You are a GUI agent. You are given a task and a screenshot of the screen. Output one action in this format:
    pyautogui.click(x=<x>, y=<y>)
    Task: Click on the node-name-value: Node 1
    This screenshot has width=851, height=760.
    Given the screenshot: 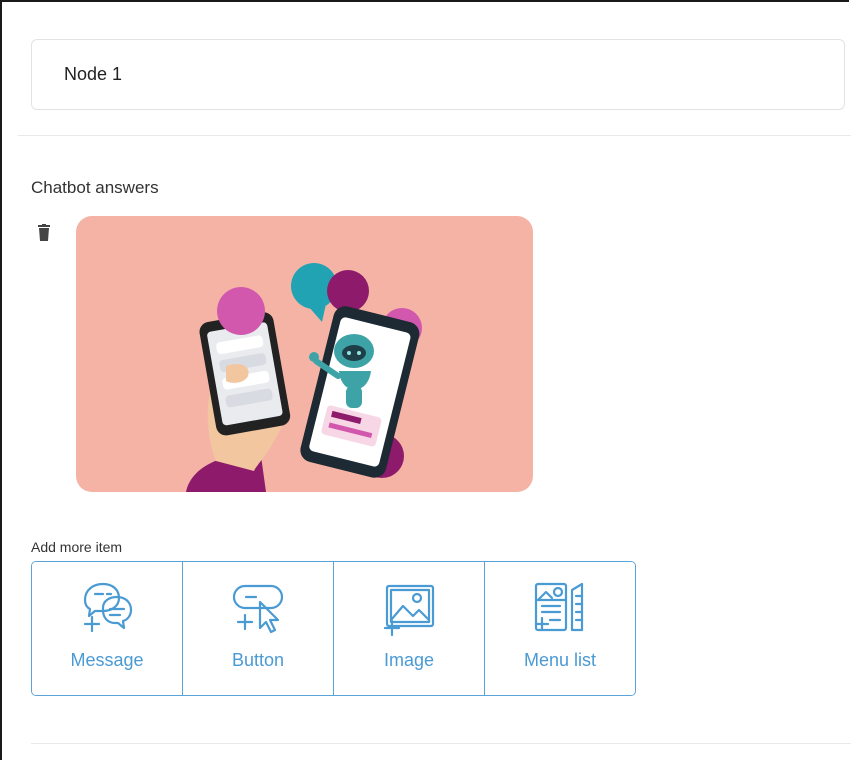 What is the action you would take?
    pyautogui.click(x=93, y=74)
    